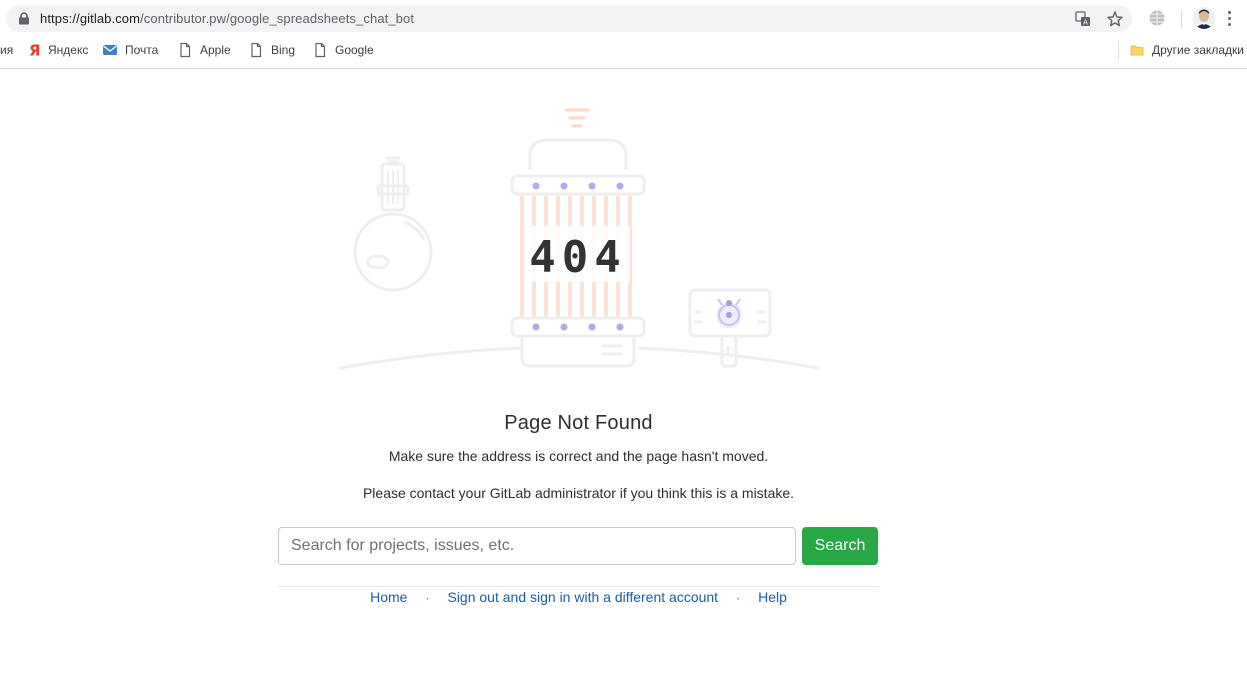 The height and width of the screenshot is (685, 1247). What do you see at coordinates (1181, 19) in the screenshot?
I see `toolbar-separator` at bounding box center [1181, 19].